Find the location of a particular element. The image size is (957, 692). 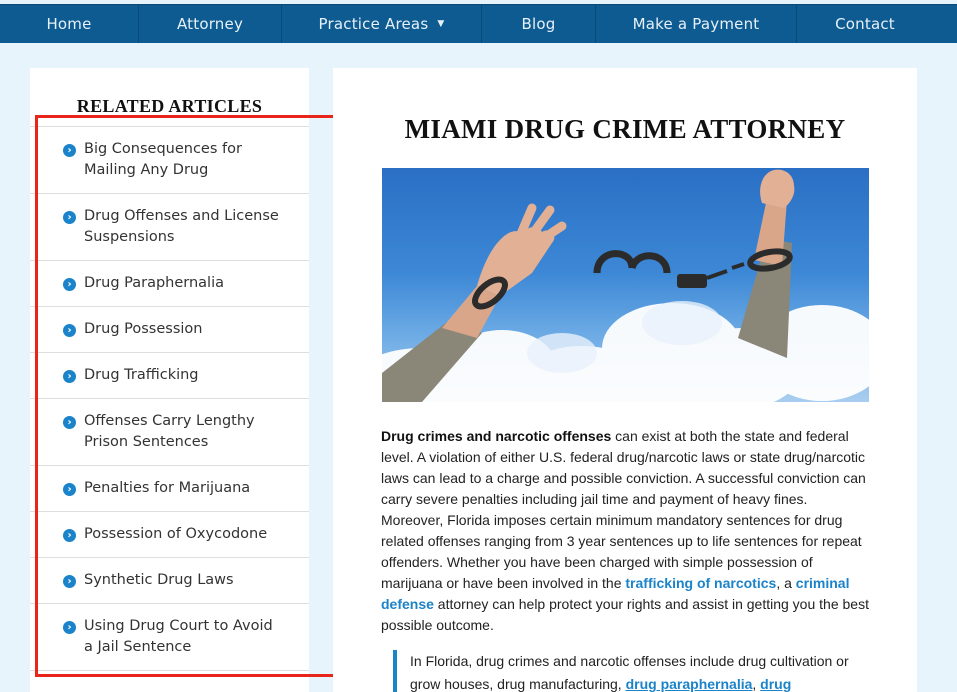

nav-blog-label: Blog is located at coordinates (538, 24).